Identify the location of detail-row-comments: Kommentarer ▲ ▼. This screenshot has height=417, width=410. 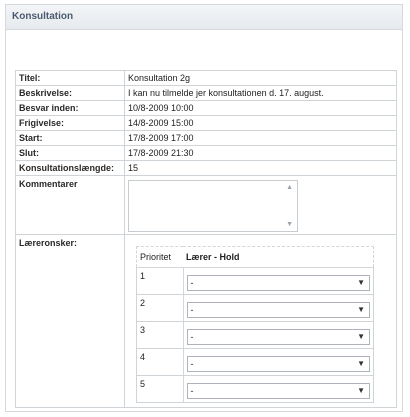
(206, 205).